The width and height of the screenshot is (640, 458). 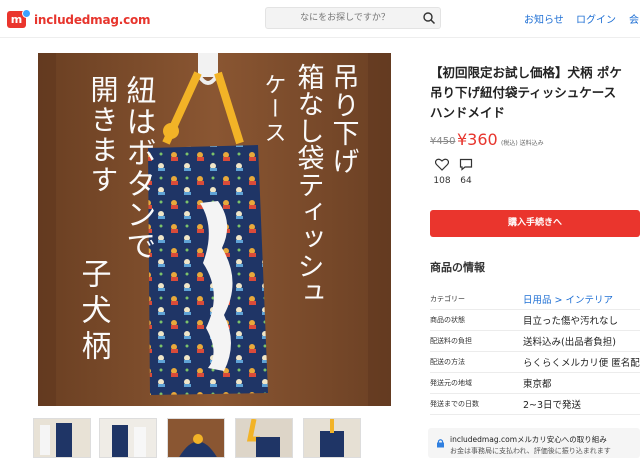 I want to click on info-value: 送料込み(出品者負担), so click(x=569, y=342).